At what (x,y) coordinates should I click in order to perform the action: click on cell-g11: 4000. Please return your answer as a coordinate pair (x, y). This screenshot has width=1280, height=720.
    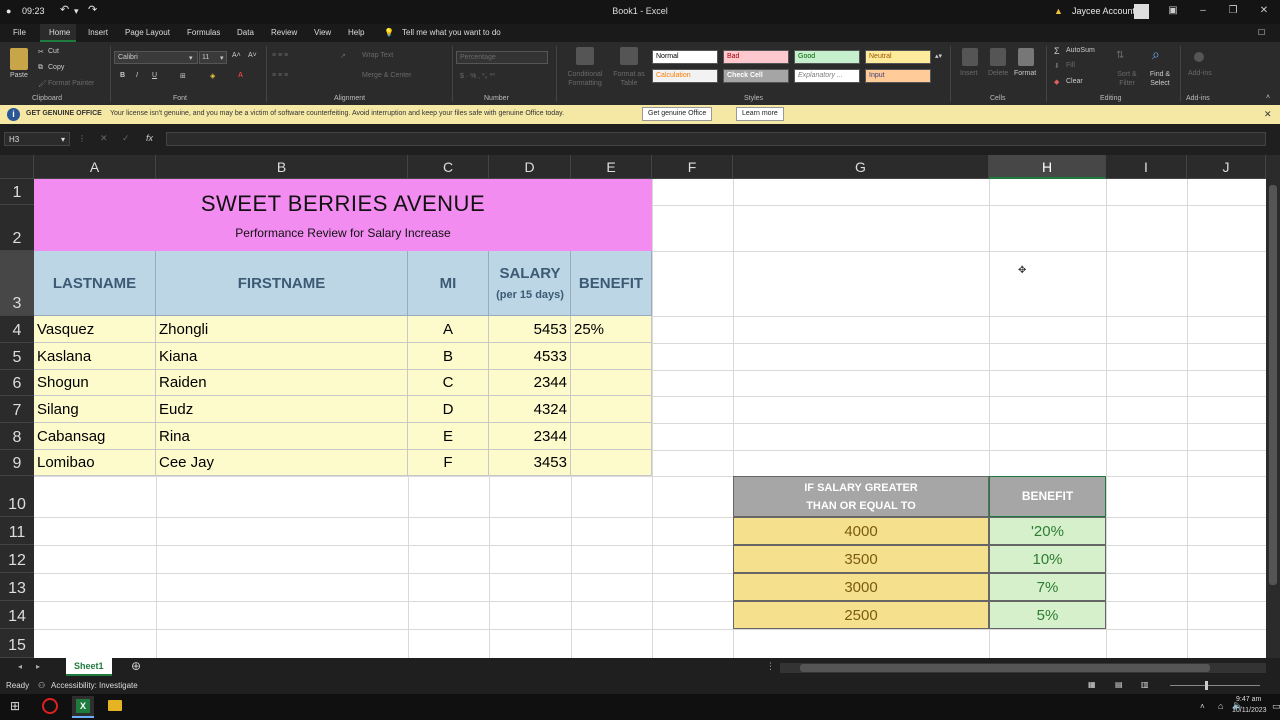
    Looking at the image, I should click on (861, 531).